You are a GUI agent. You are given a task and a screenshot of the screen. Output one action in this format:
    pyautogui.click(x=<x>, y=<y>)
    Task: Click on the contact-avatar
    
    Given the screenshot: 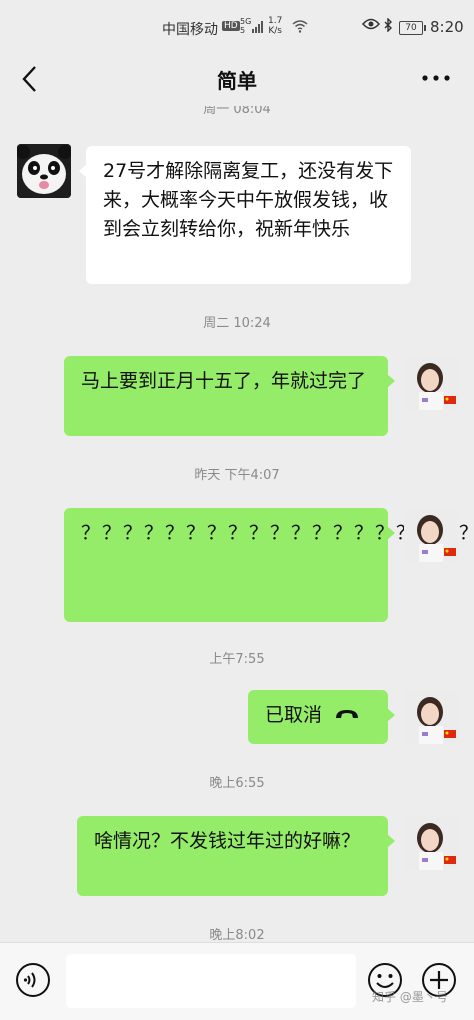 What is the action you would take?
    pyautogui.click(x=44, y=171)
    